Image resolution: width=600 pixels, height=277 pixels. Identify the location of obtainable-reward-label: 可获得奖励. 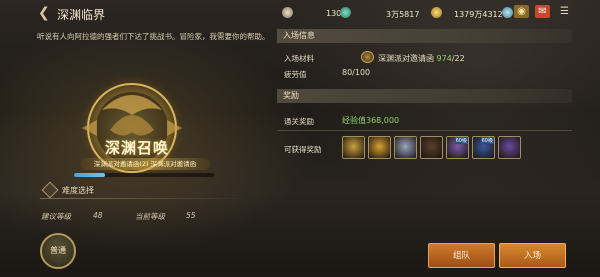
(303, 149).